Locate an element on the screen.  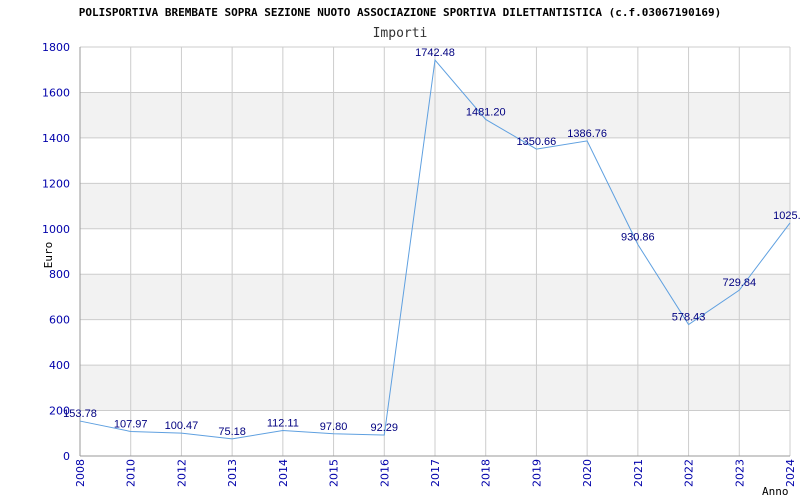
x-tick-label: 2008 is located at coordinates (80, 473).